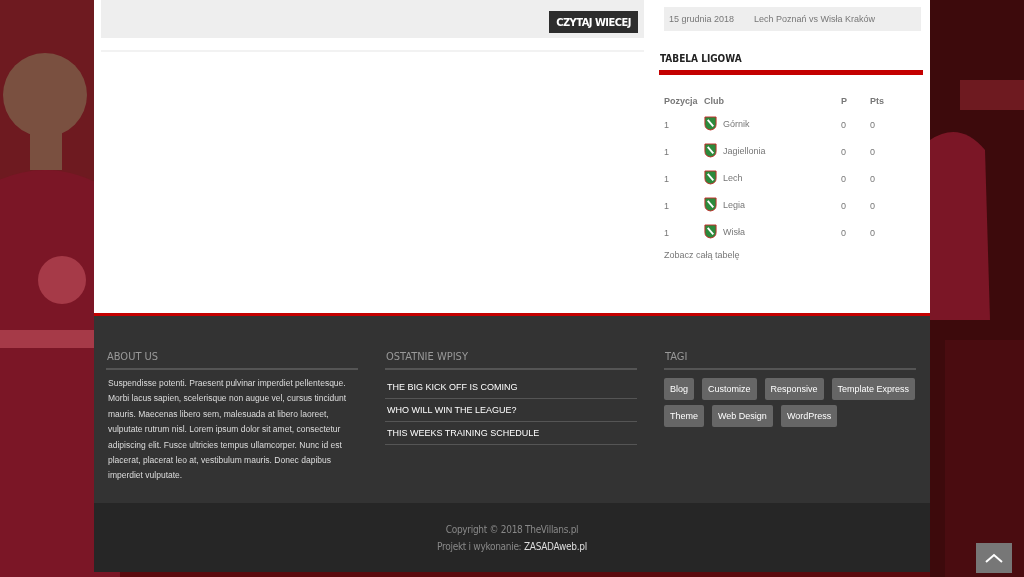 This screenshot has height=577, width=1024. What do you see at coordinates (511, 360) in the screenshot?
I see `footer-heading: OSTATNIE WPISY` at bounding box center [511, 360].